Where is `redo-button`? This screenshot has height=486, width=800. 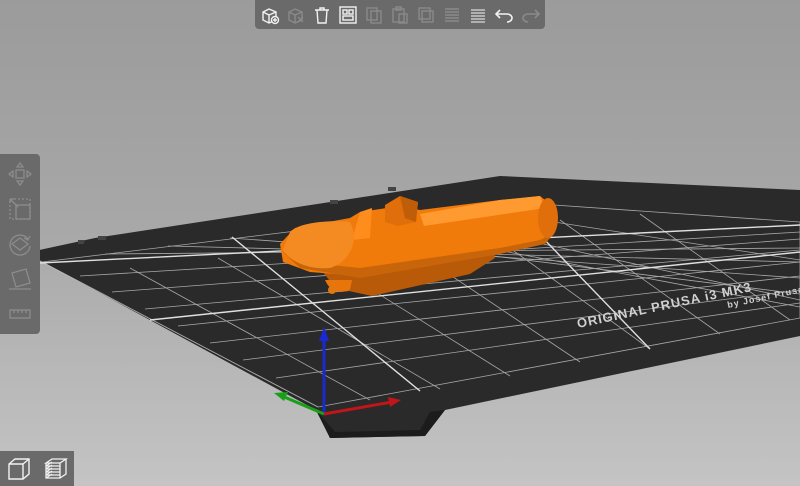 redo-button is located at coordinates (530, 15).